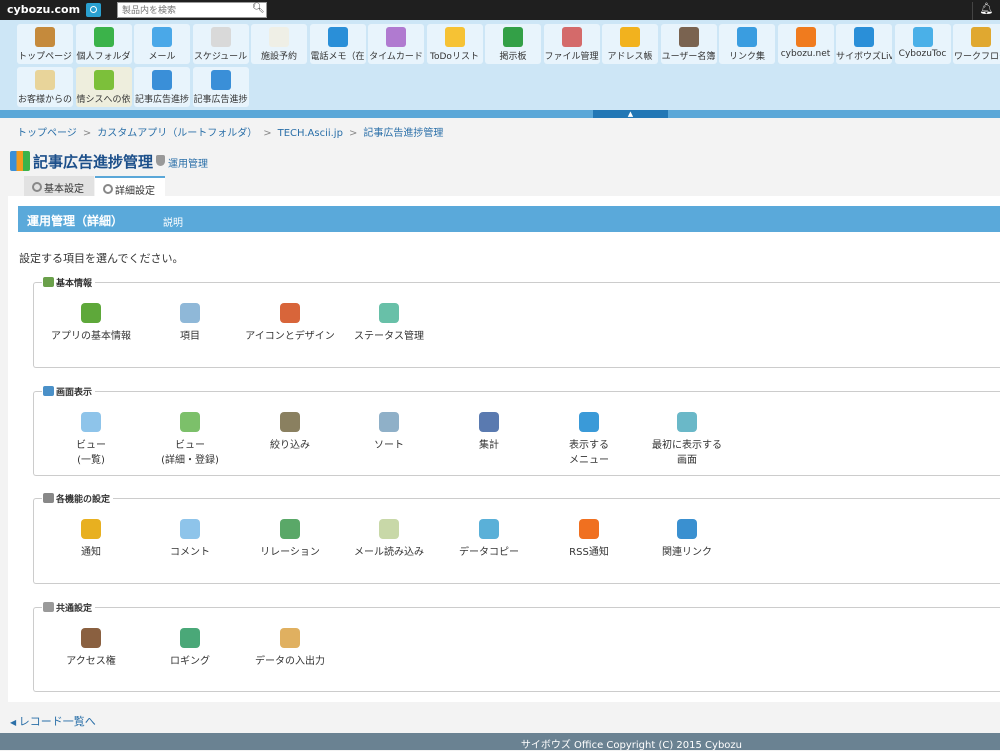 Image resolution: width=1000 pixels, height=751 pixels. What do you see at coordinates (389, 539) in the screenshot?
I see `settings-item: メール読み込み` at bounding box center [389, 539].